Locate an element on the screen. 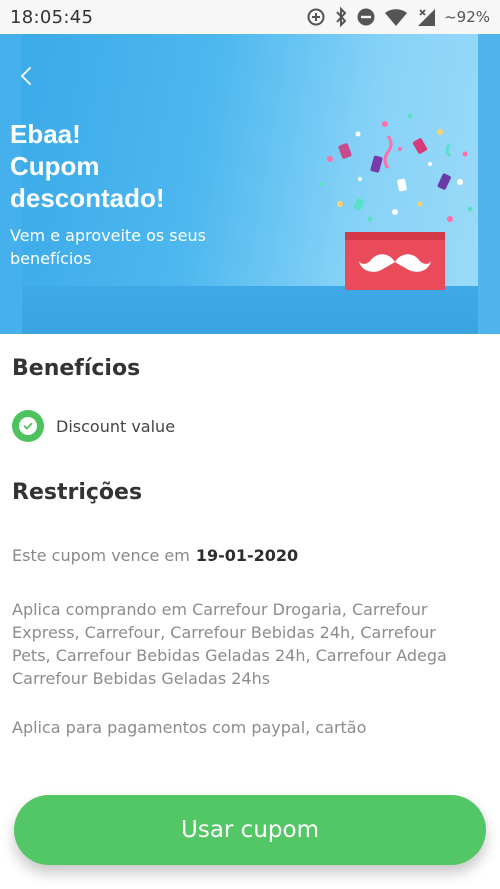 The height and width of the screenshot is (889, 500). status-time: 18:05:45 is located at coordinates (52, 17).